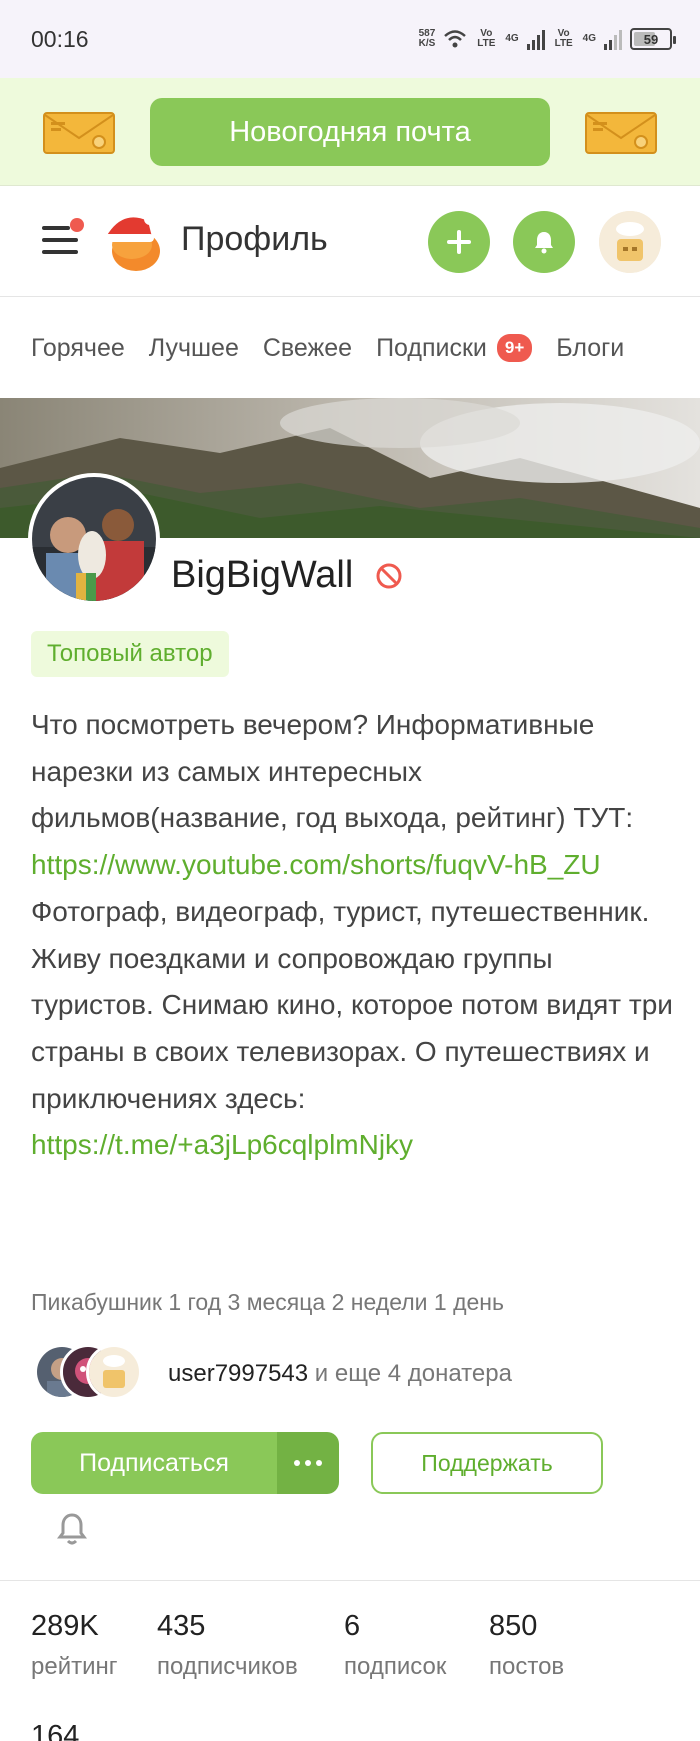 The width and height of the screenshot is (700, 1741). Describe the element at coordinates (114, 1372) in the screenshot. I see `donor-avatar` at that location.